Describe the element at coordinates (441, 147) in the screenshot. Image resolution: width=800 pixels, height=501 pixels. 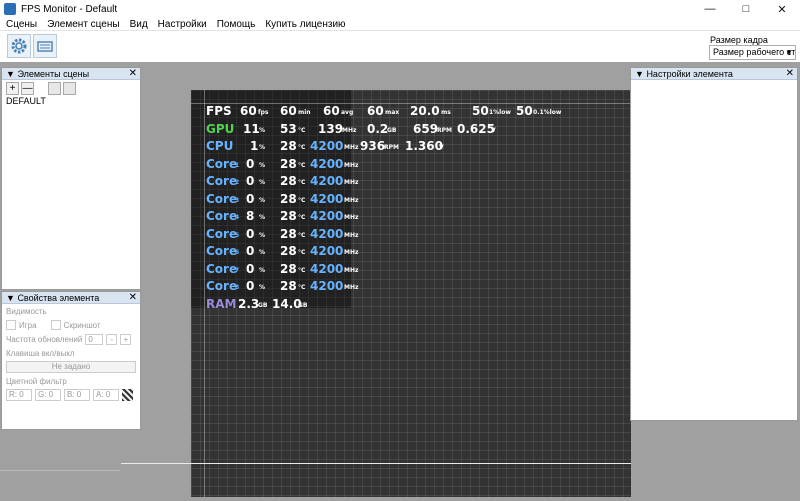
I see `cpu-volt-unit: V` at that location.